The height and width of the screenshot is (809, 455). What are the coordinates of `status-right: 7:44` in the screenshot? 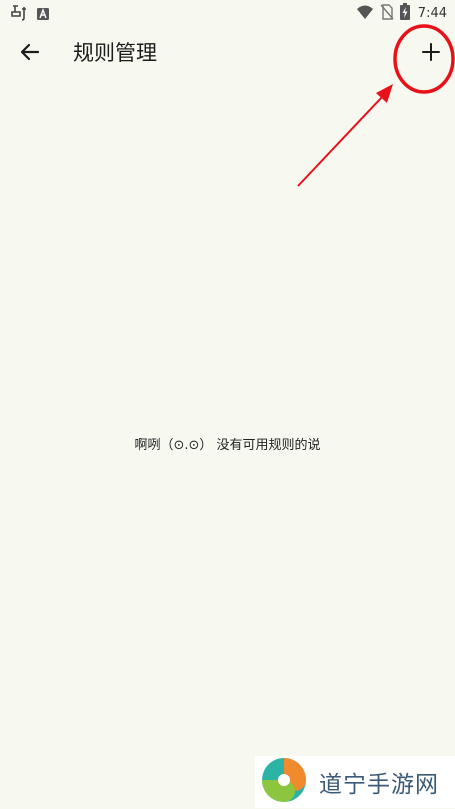 It's located at (401, 13).